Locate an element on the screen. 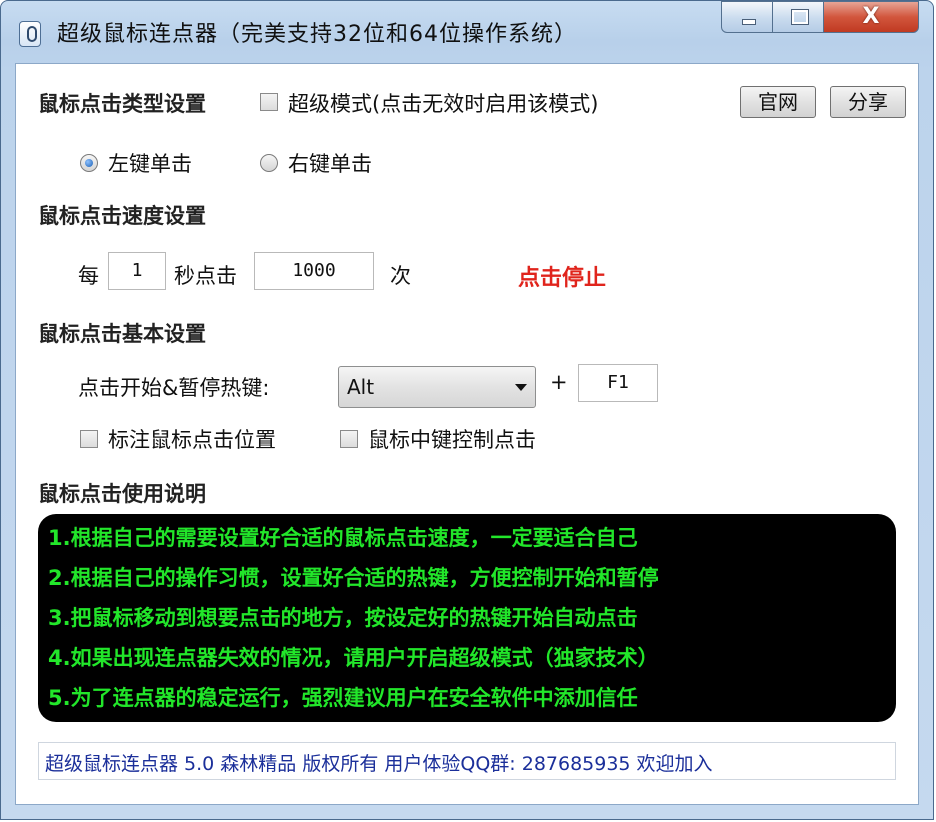  click-speed-heading: 鼠标点击速度设置 is located at coordinates (122, 216).